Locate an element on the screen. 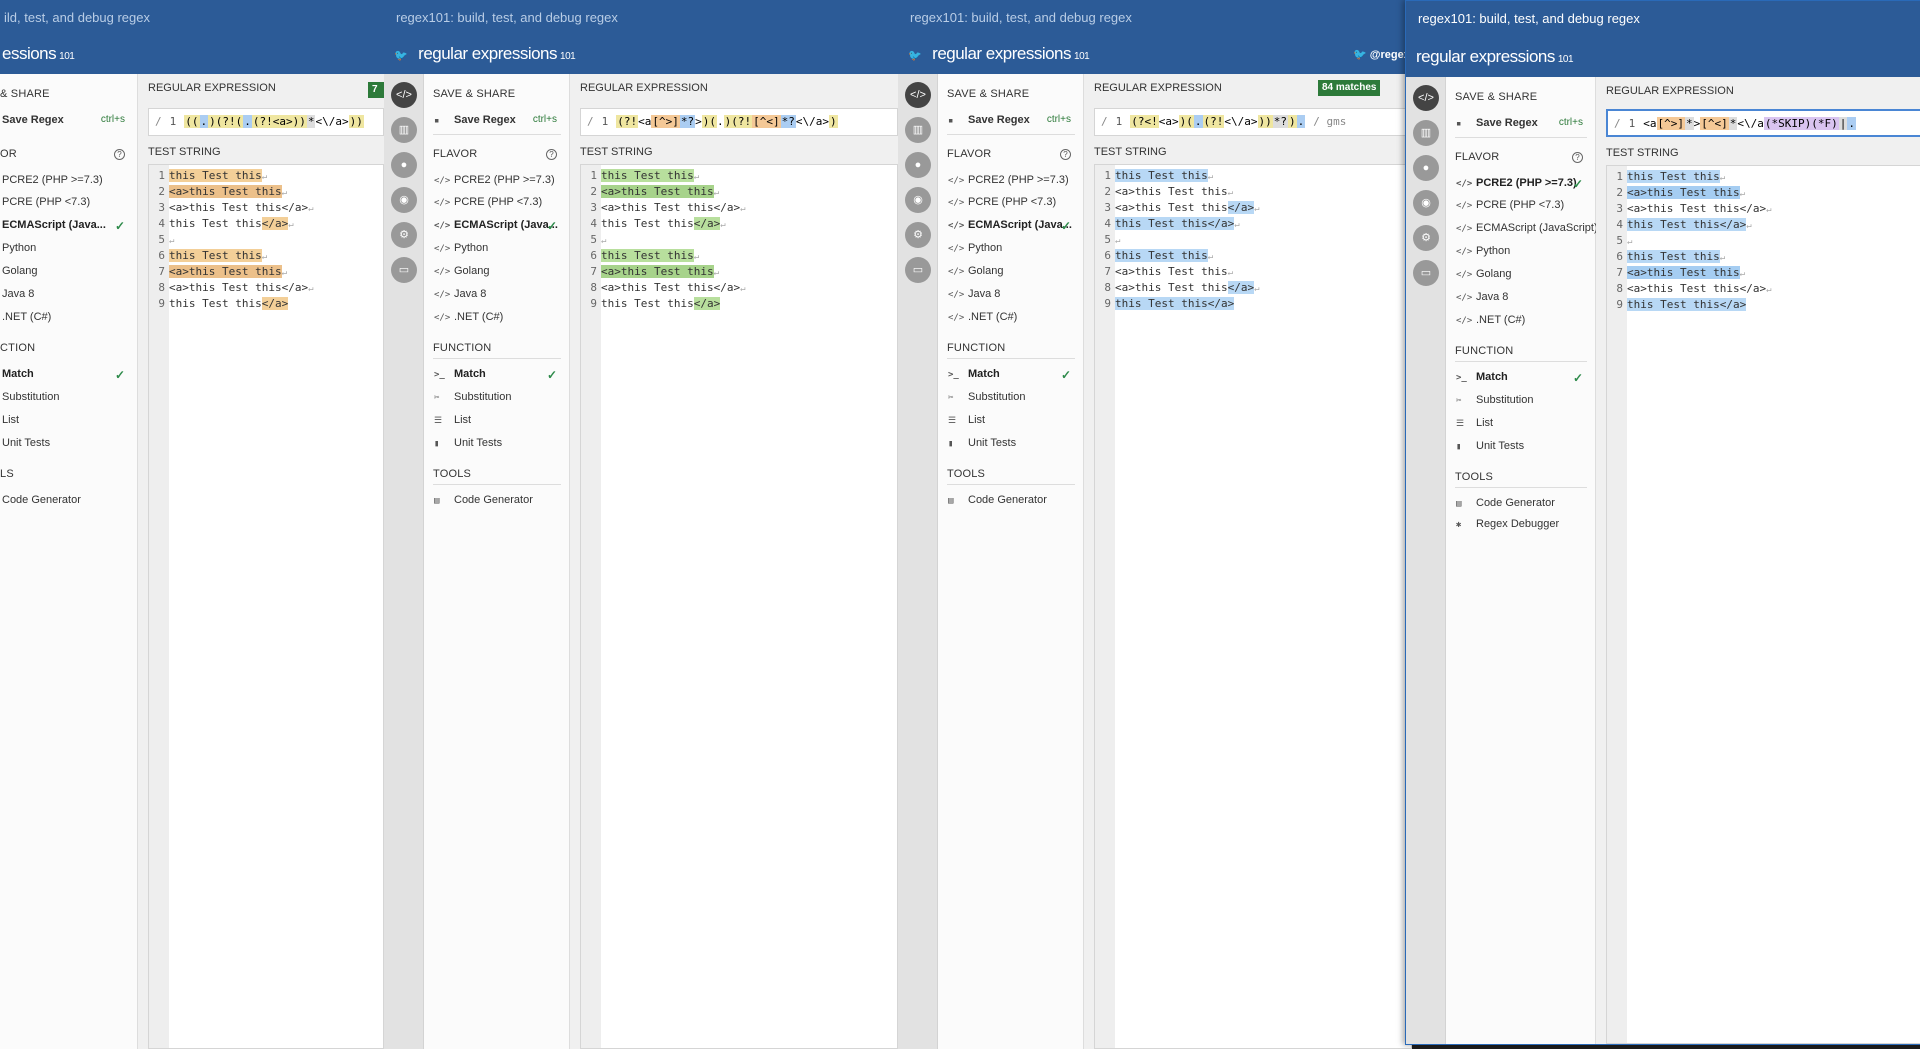 This screenshot has height=1049, width=1920. test-string-label: TEST STRING is located at coordinates (184, 152).